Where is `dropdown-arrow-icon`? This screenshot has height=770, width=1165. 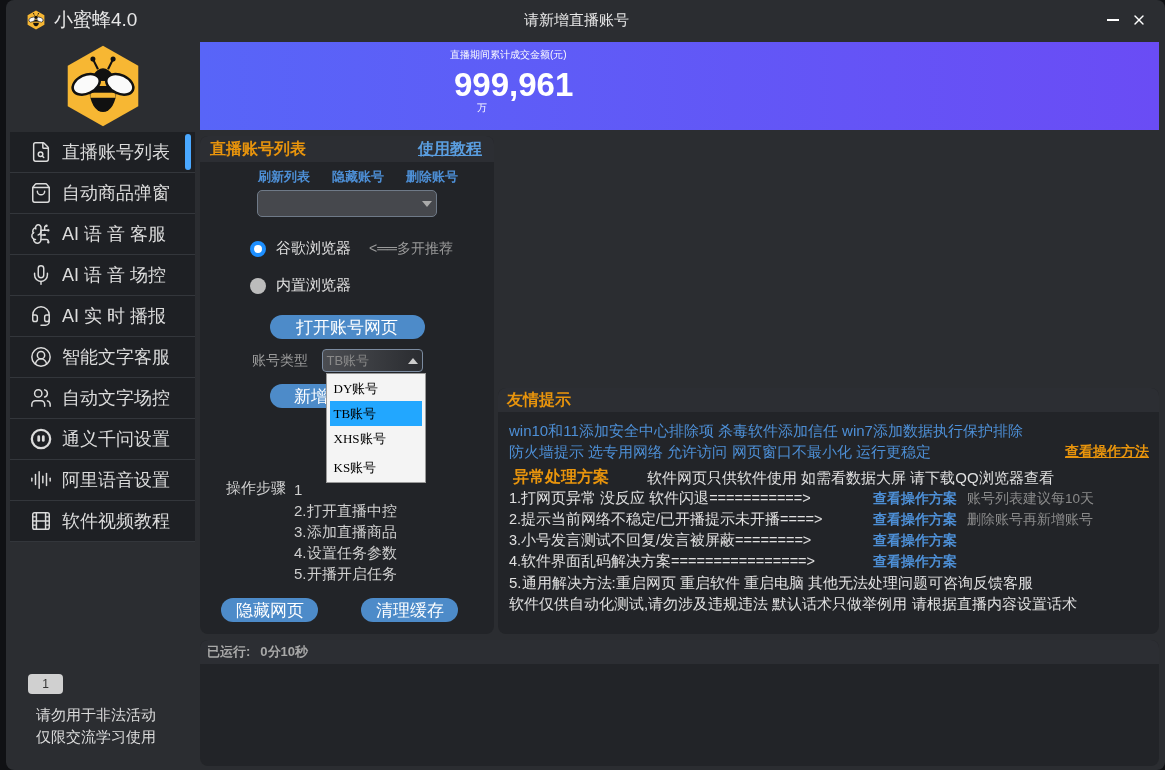 dropdown-arrow-icon is located at coordinates (427, 203).